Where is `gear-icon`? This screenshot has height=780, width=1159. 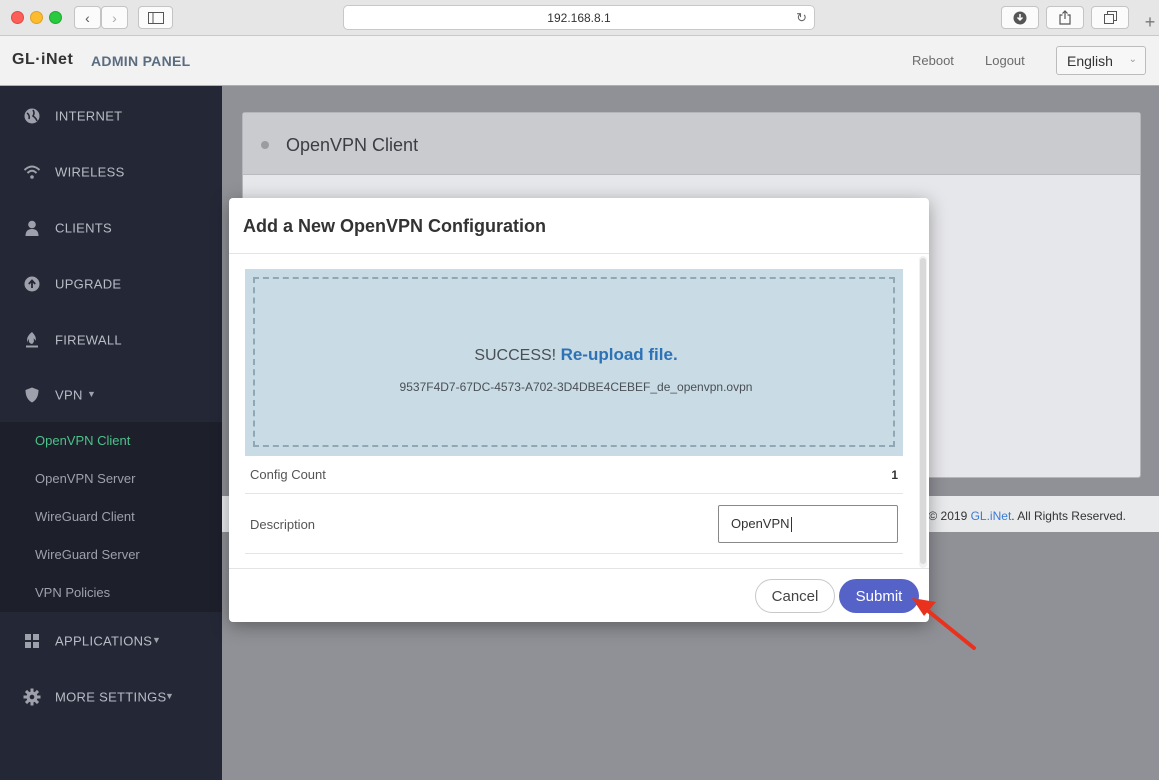 gear-icon is located at coordinates (32, 697).